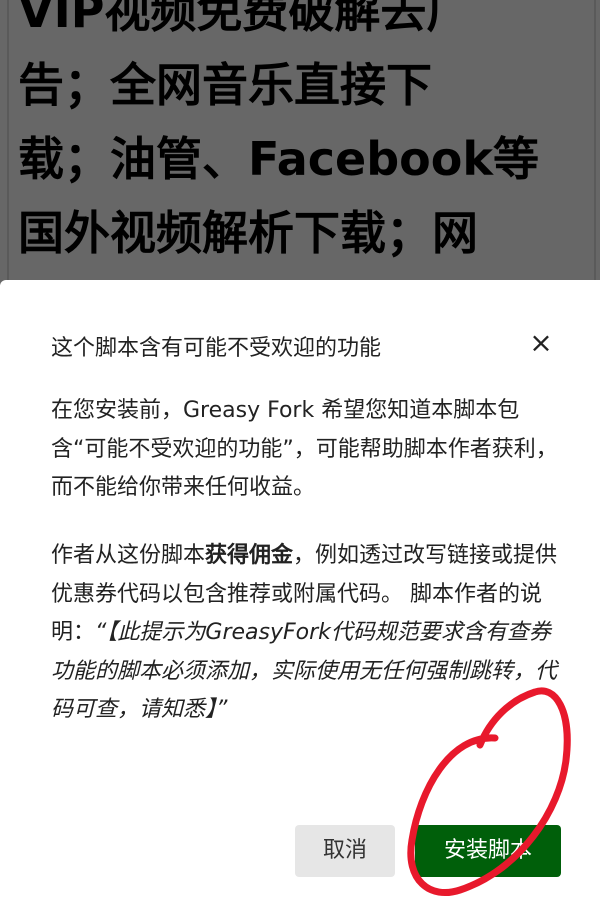 This screenshot has height=921, width=600. I want to click on dialog-title: 这个脚本含有可能不受欢迎的功能, so click(216, 348).